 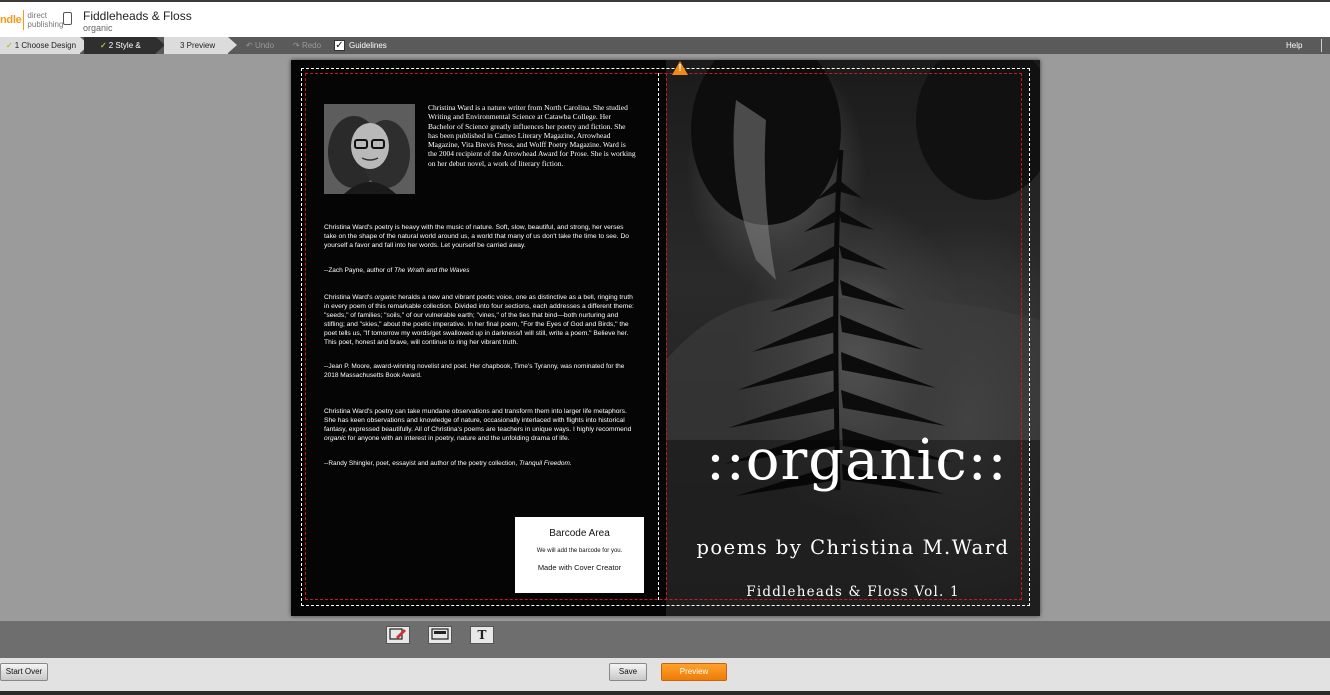 What do you see at coordinates (856, 460) in the screenshot?
I see `cover-title: ::organic::` at bounding box center [856, 460].